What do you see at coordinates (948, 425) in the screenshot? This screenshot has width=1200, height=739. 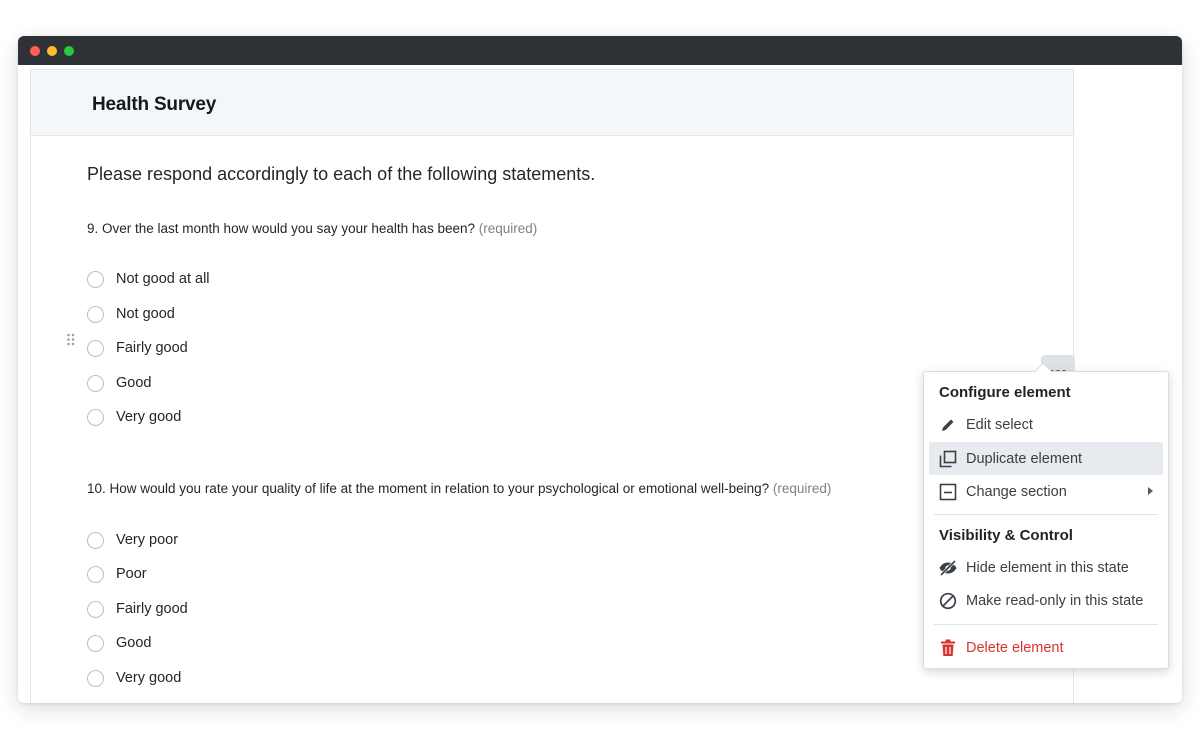 I see `pencil-icon` at bounding box center [948, 425].